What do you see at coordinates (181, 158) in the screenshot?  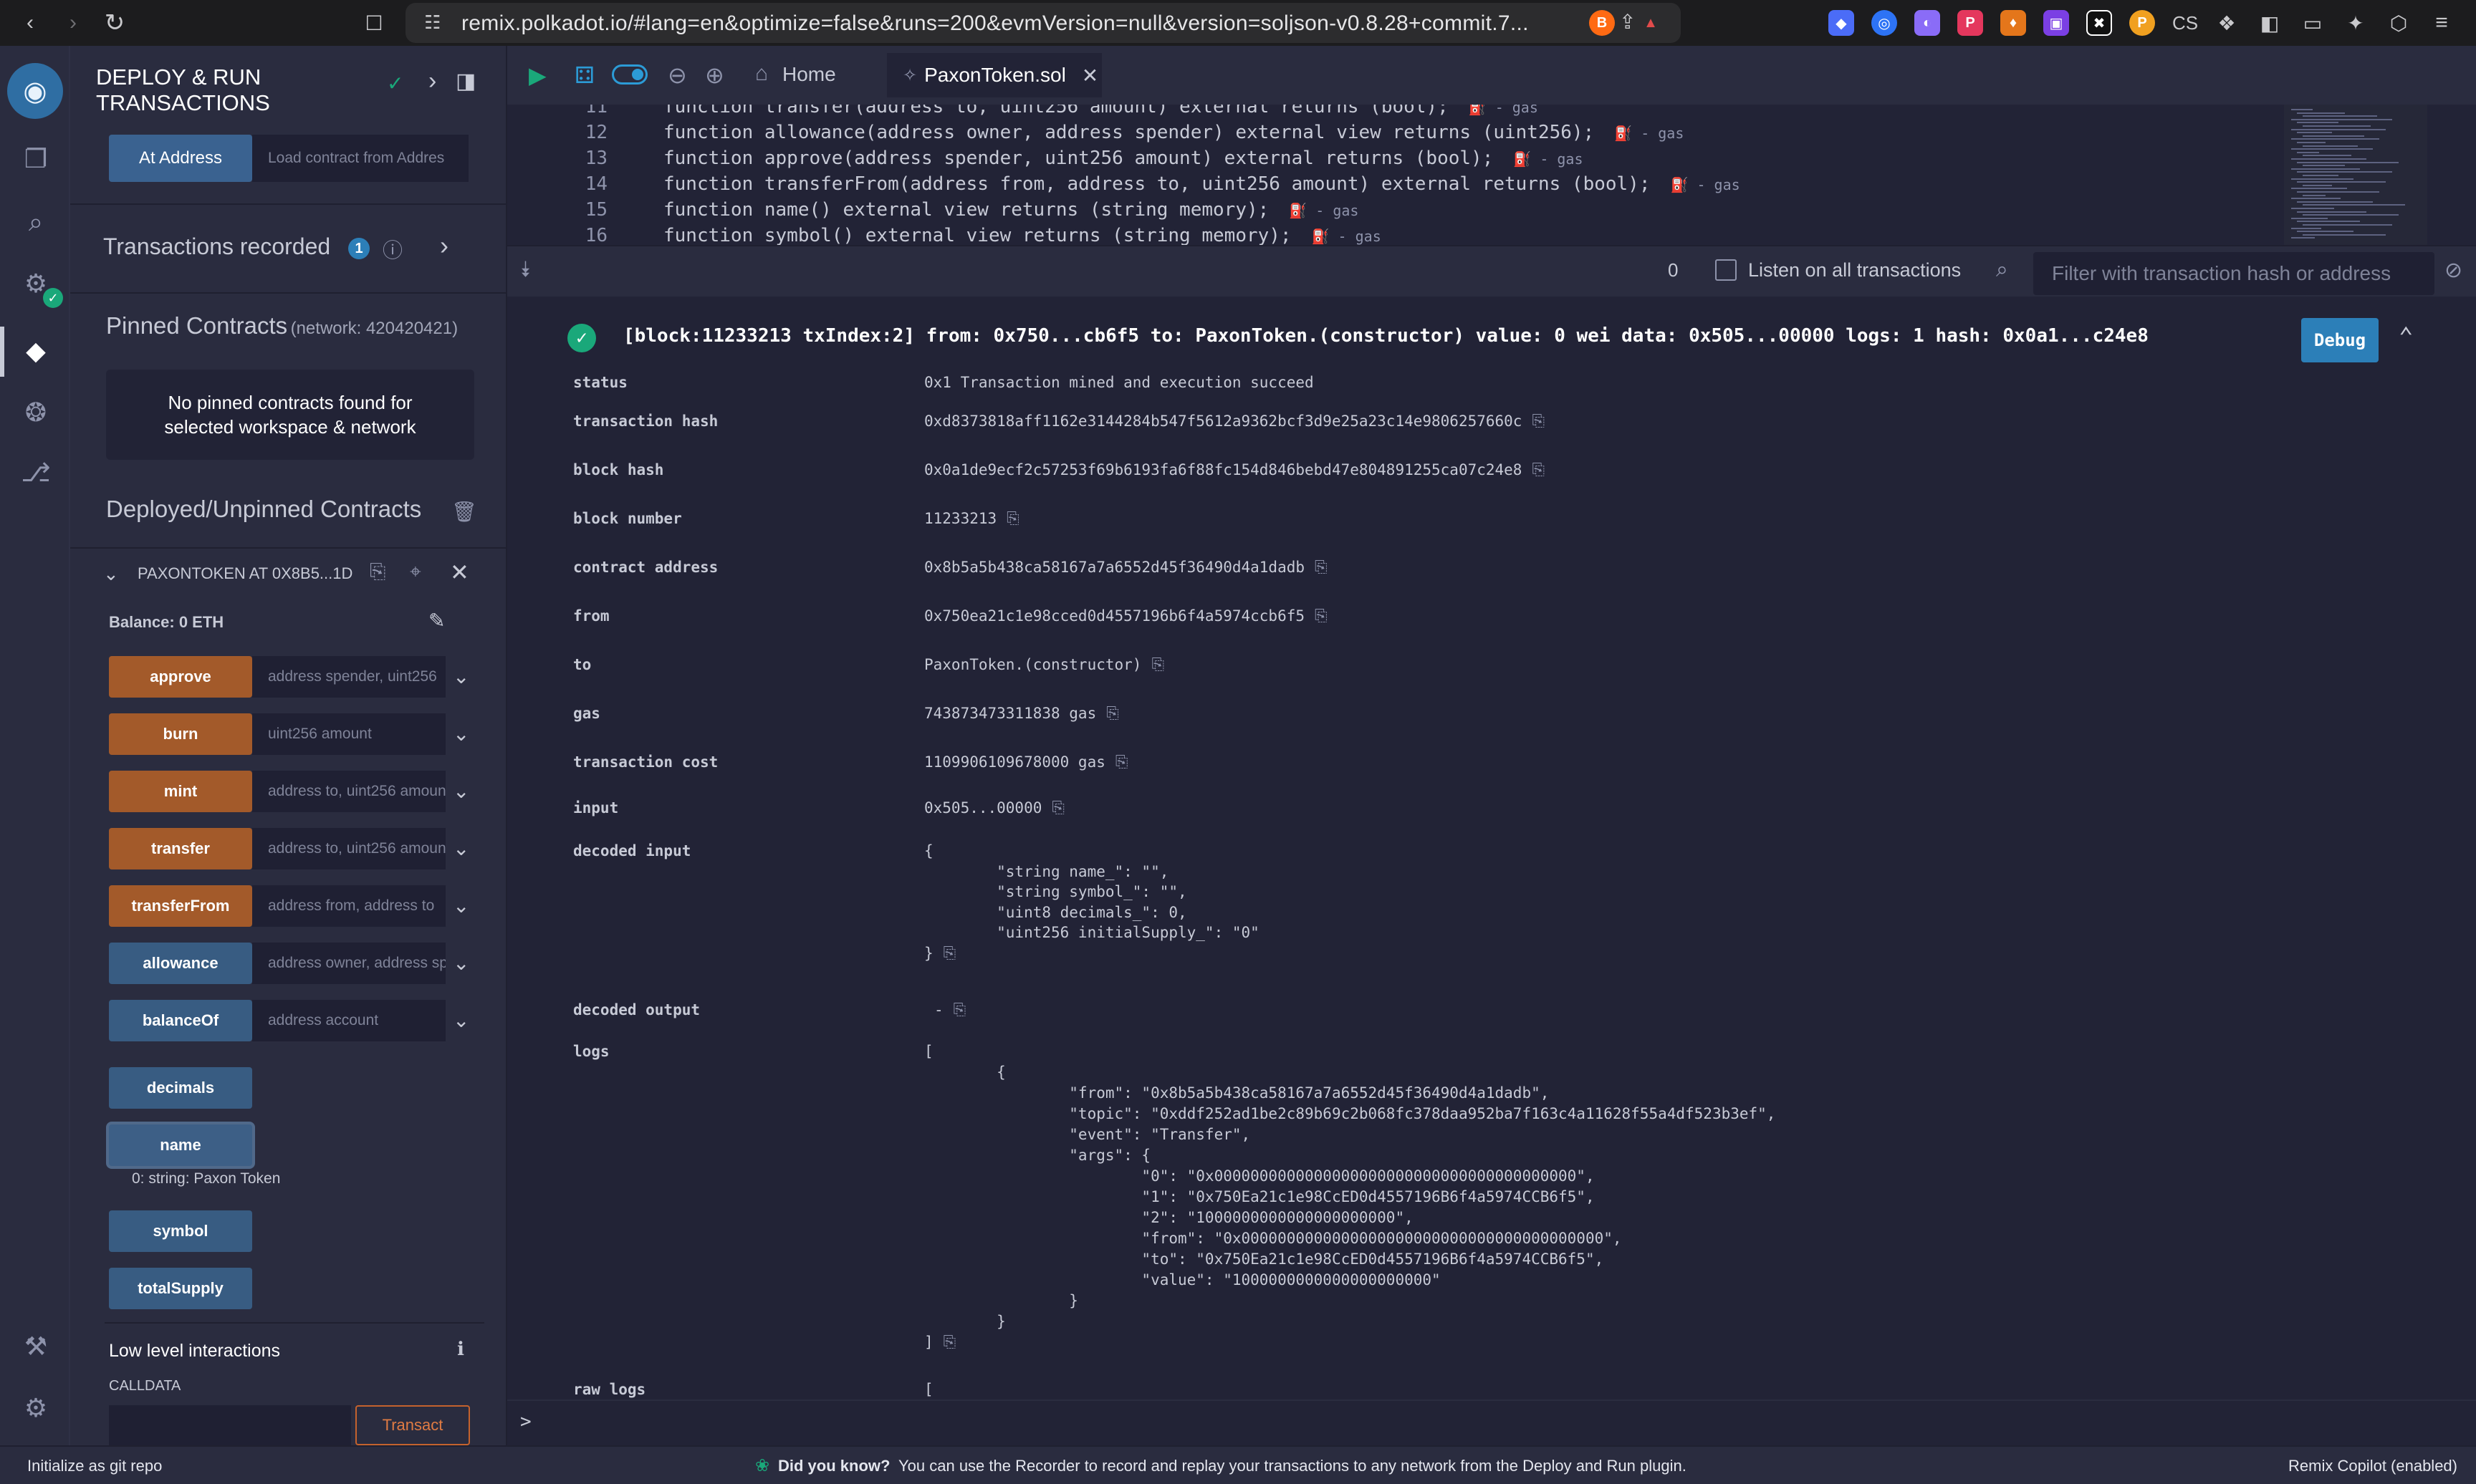 I see `at-address-button: At Address` at bounding box center [181, 158].